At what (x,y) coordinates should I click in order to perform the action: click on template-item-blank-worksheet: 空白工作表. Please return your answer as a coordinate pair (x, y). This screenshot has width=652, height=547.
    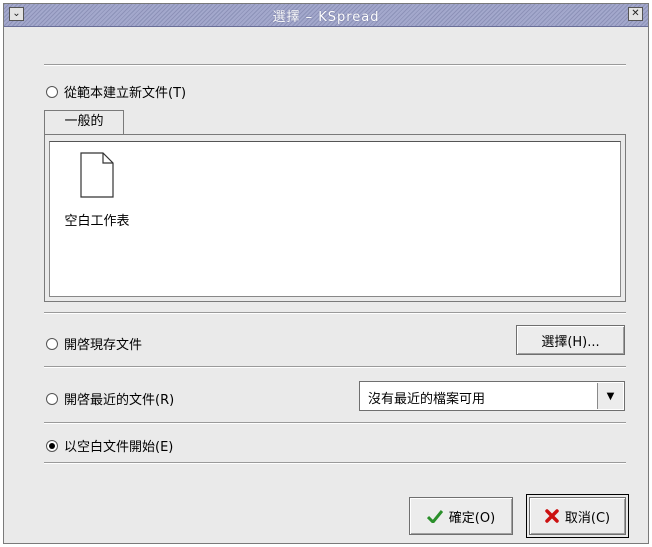
    Looking at the image, I should click on (97, 190).